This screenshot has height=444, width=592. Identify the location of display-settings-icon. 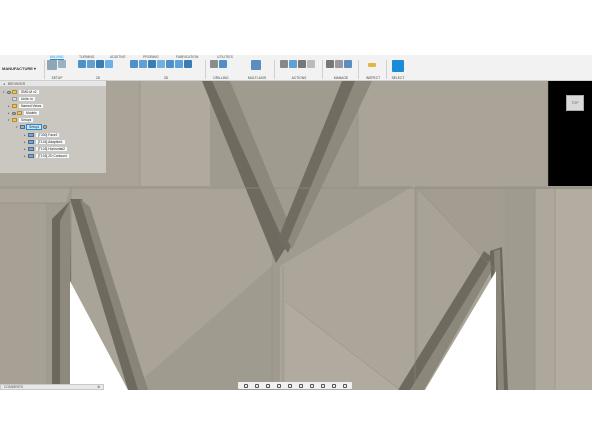
(300, 385).